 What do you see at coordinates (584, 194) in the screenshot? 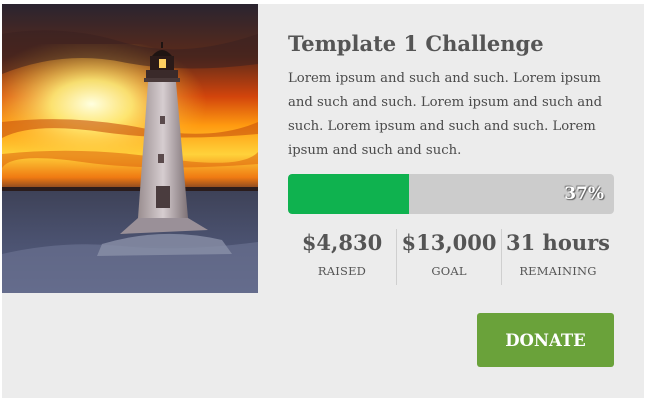
I see `progress-percent: 37%` at bounding box center [584, 194].